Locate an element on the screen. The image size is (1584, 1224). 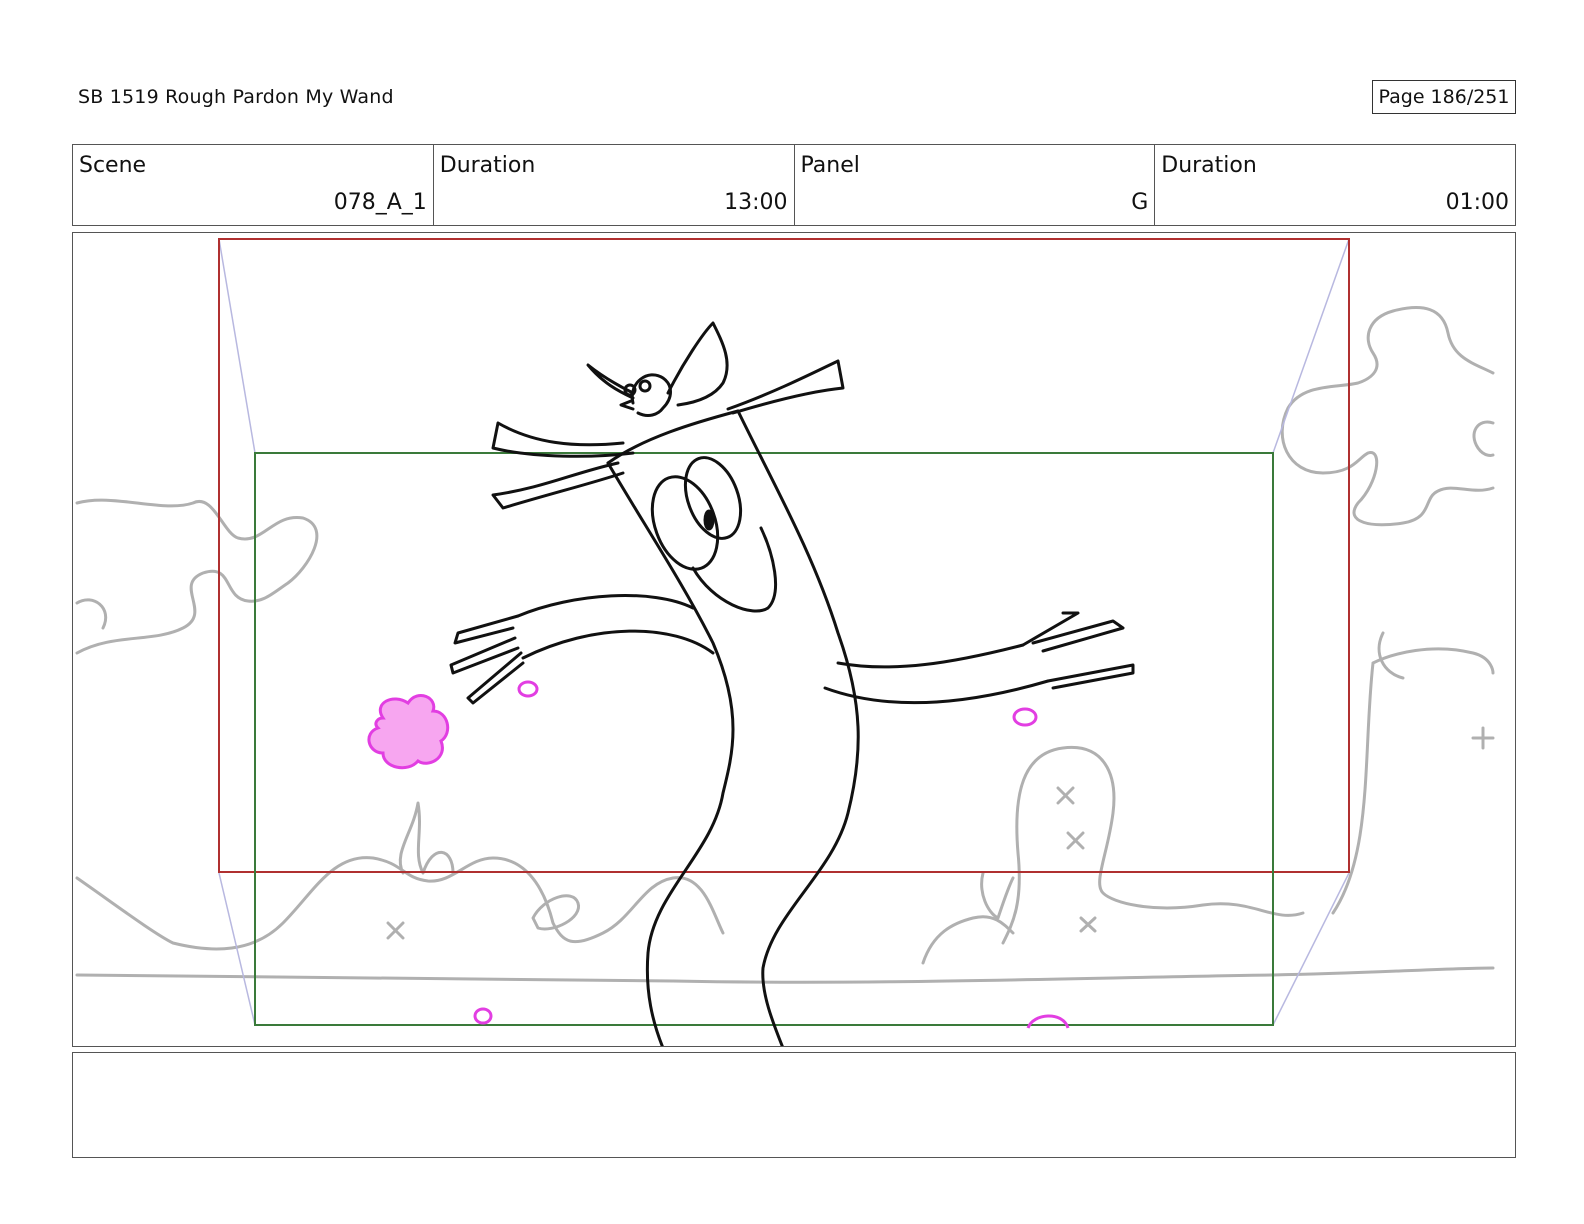
bg-mound-right is located at coordinates (968, 940).